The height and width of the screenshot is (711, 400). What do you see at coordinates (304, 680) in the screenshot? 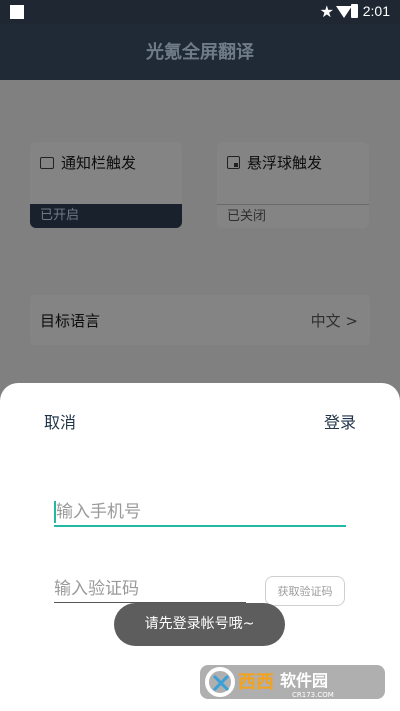
I see `svg-text: 软件园` at bounding box center [304, 680].